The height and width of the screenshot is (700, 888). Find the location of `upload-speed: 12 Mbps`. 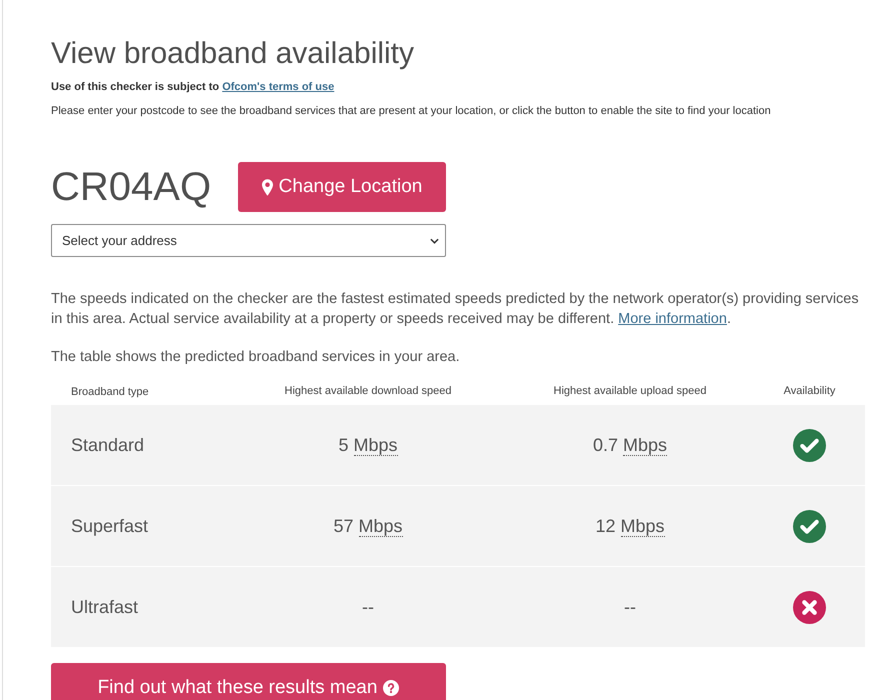

upload-speed: 12 Mbps is located at coordinates (630, 526).